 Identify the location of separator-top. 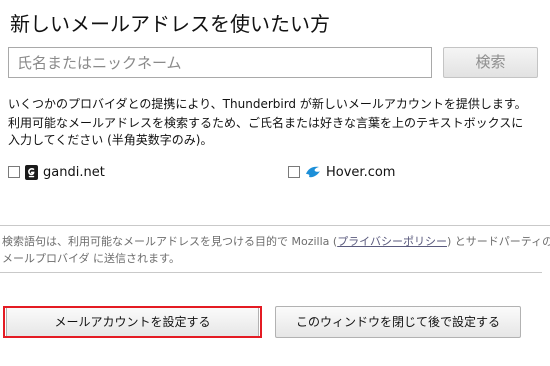
(275, 225).